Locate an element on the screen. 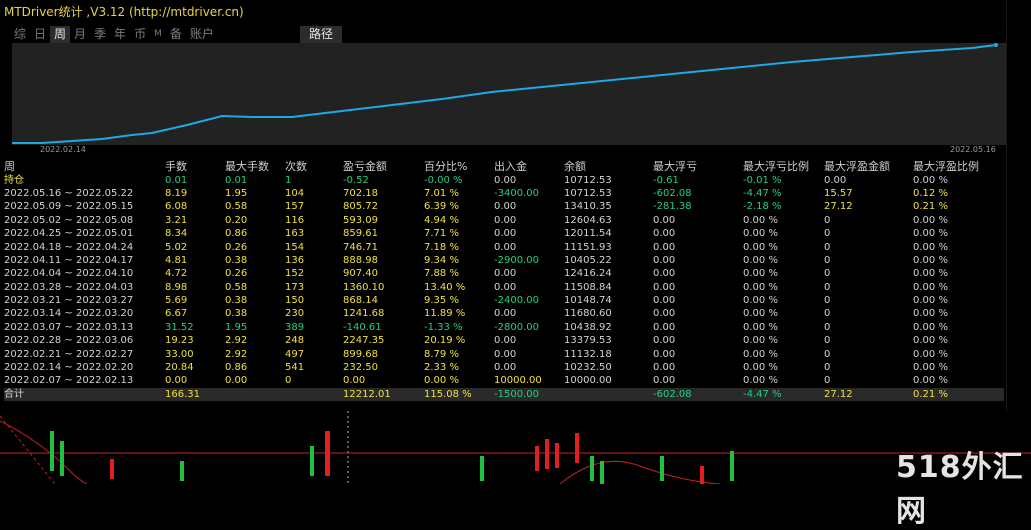  tab-currency: 币 is located at coordinates (140, 34).